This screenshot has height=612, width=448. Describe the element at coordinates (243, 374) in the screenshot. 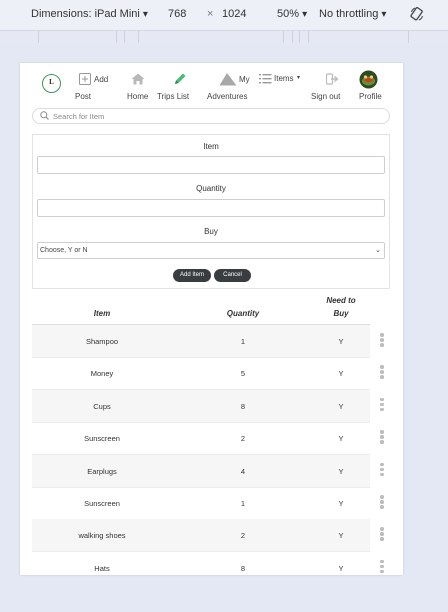

I see `quantity-cell: 5` at that location.